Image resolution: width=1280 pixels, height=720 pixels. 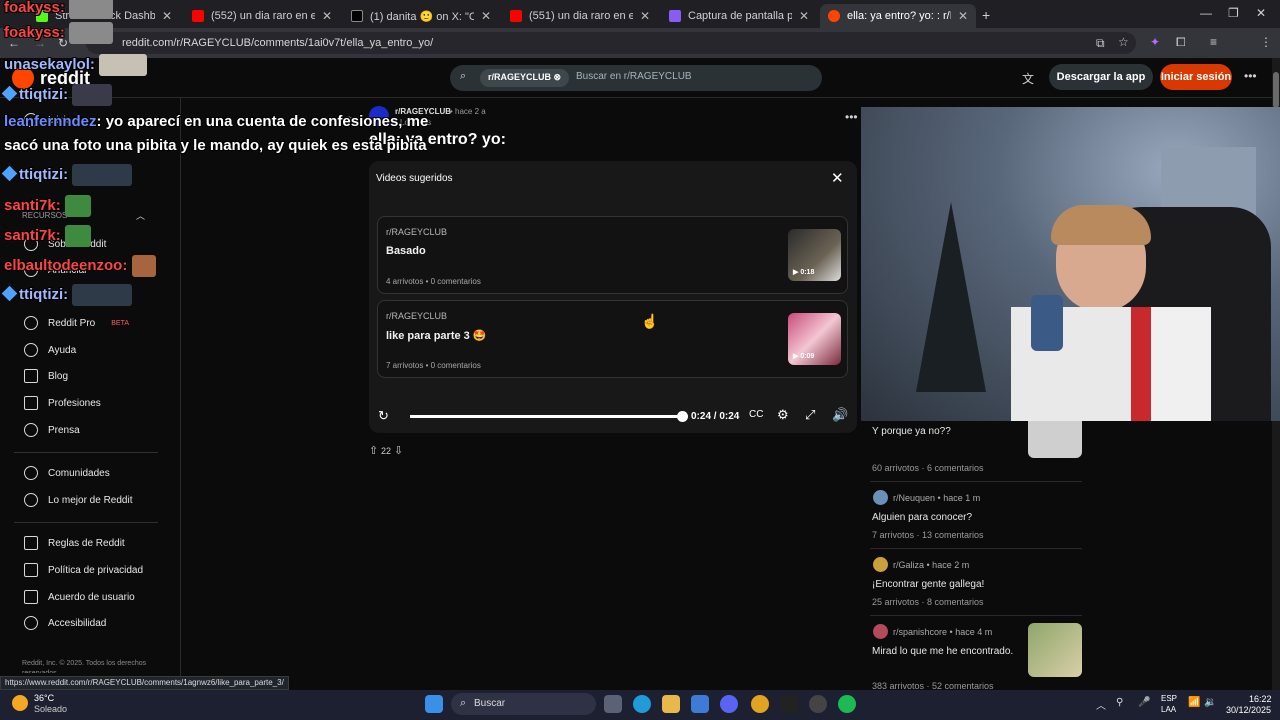 I want to click on weather-icon, so click(x=20, y=703).